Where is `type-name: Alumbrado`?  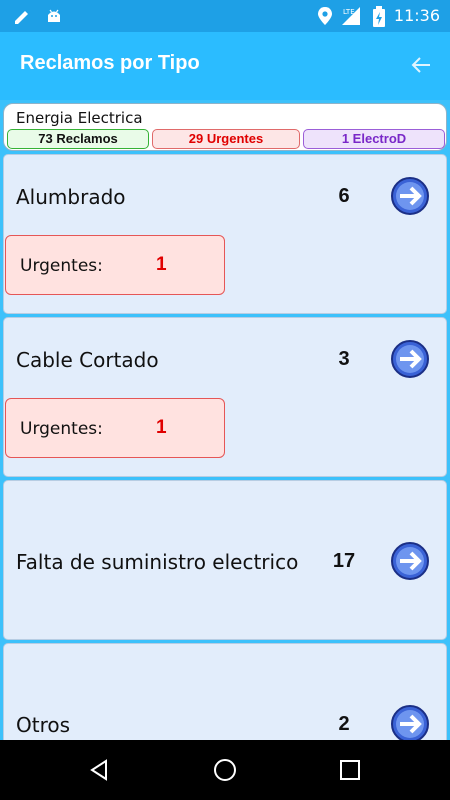 type-name: Alumbrado is located at coordinates (71, 197).